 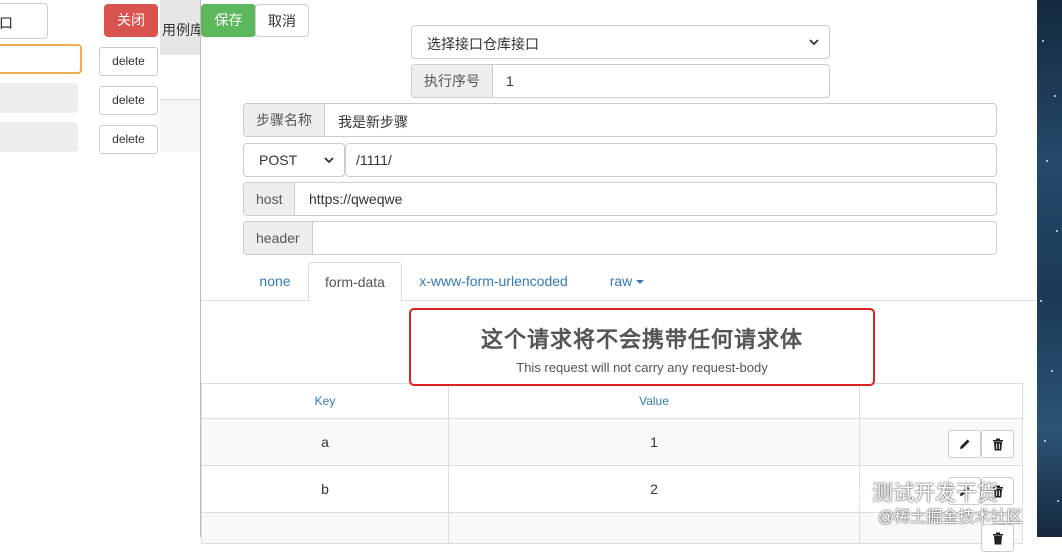 What do you see at coordinates (620, 199) in the screenshot?
I see `host-group: host https://qweqwe` at bounding box center [620, 199].